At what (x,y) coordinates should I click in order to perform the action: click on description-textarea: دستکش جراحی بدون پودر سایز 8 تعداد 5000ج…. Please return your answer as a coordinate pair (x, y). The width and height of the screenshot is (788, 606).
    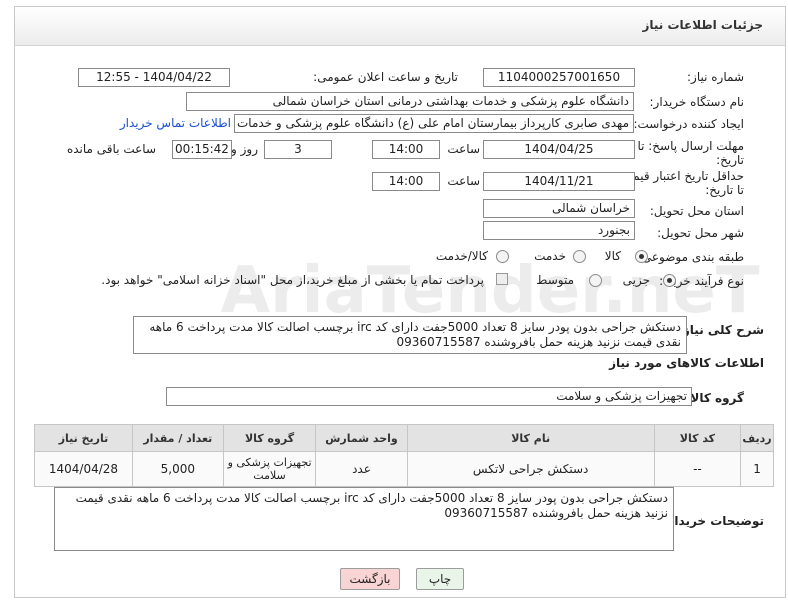
    Looking at the image, I should click on (410, 335).